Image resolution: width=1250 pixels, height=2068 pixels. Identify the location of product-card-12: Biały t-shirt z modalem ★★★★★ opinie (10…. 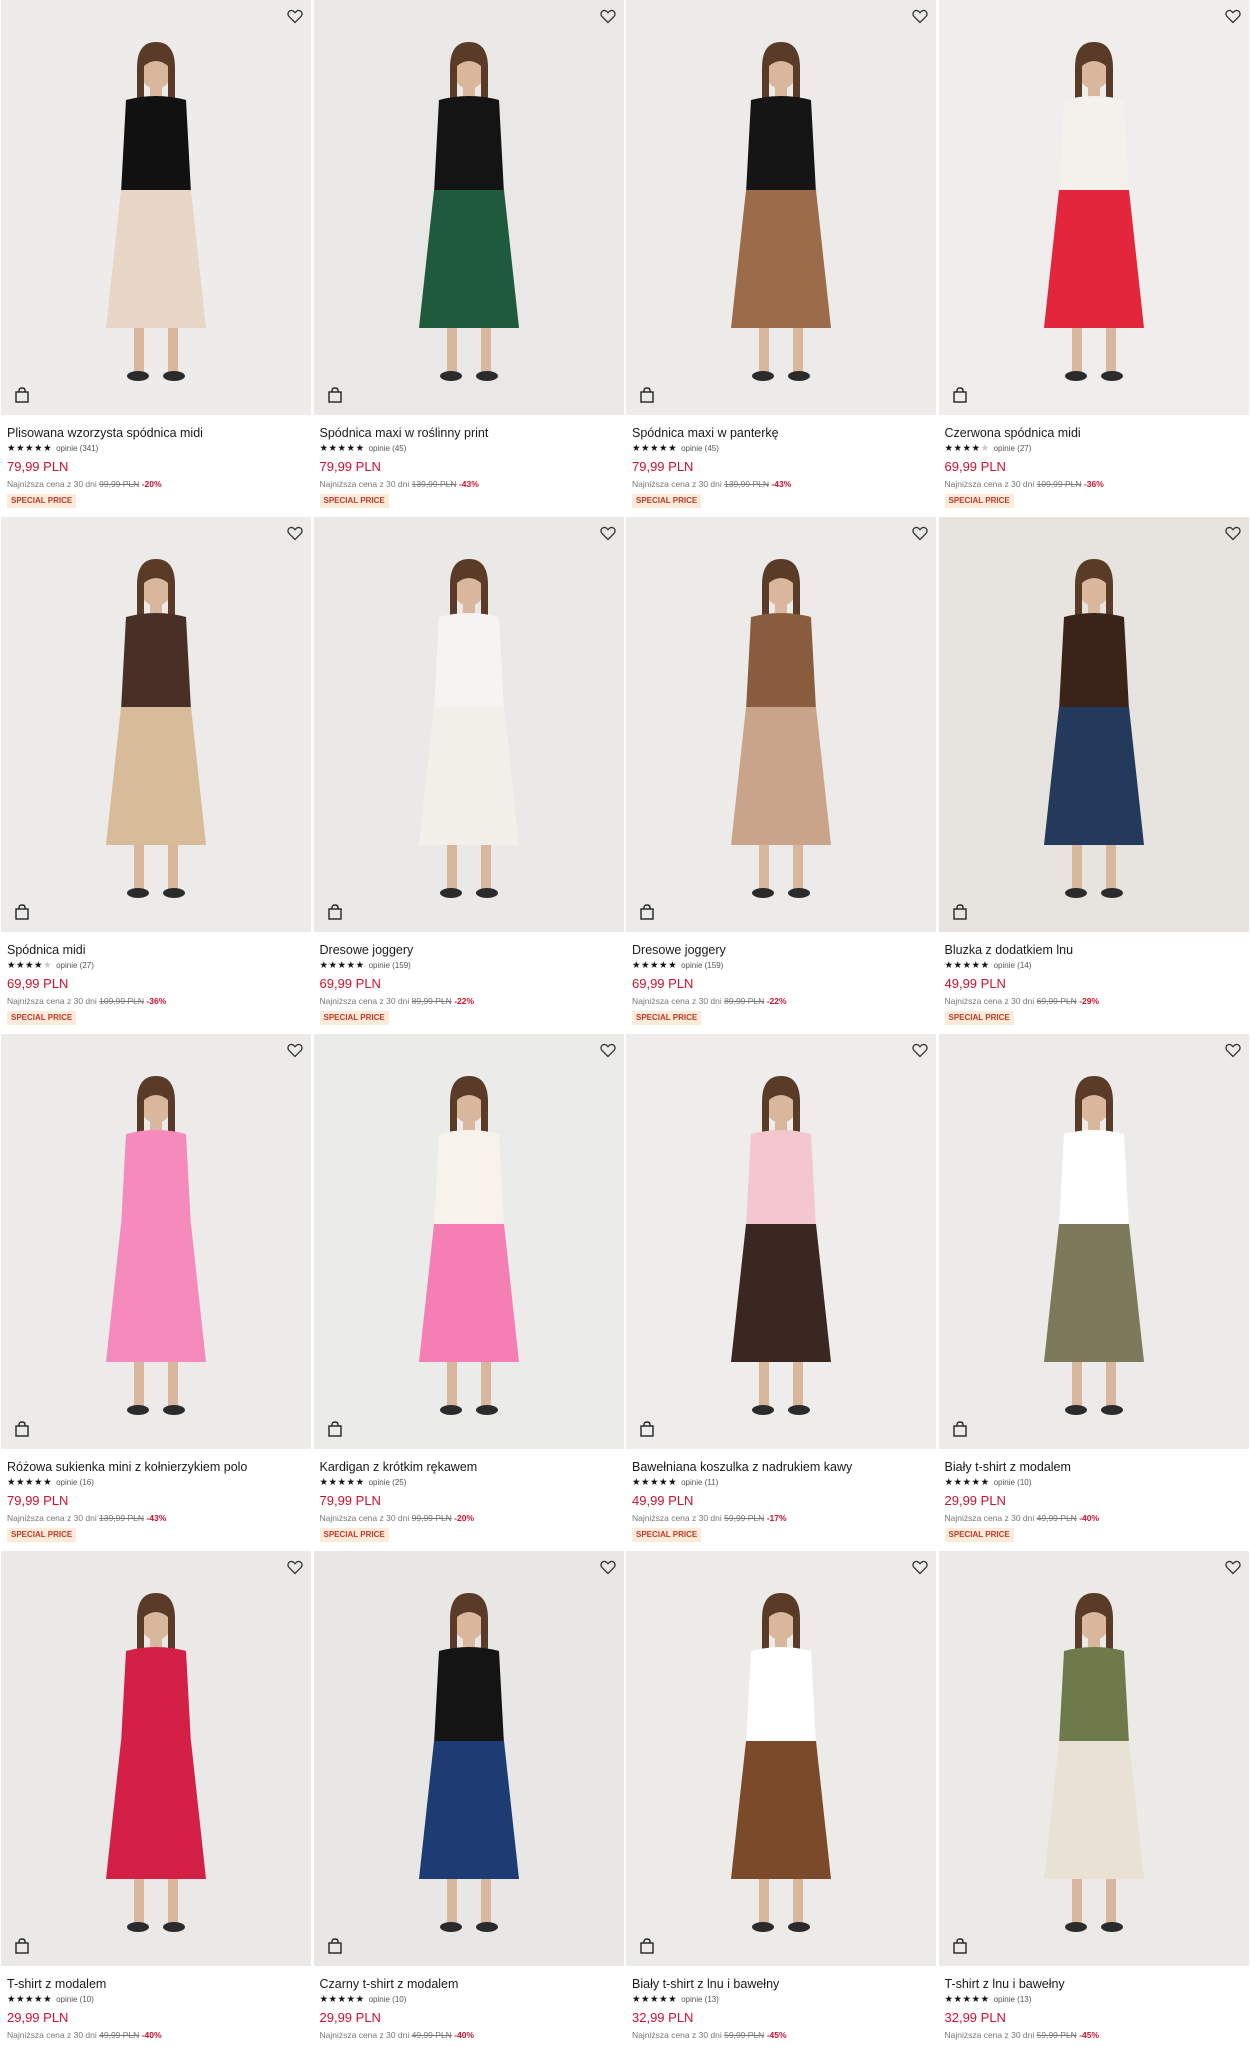
(1094, 1292).